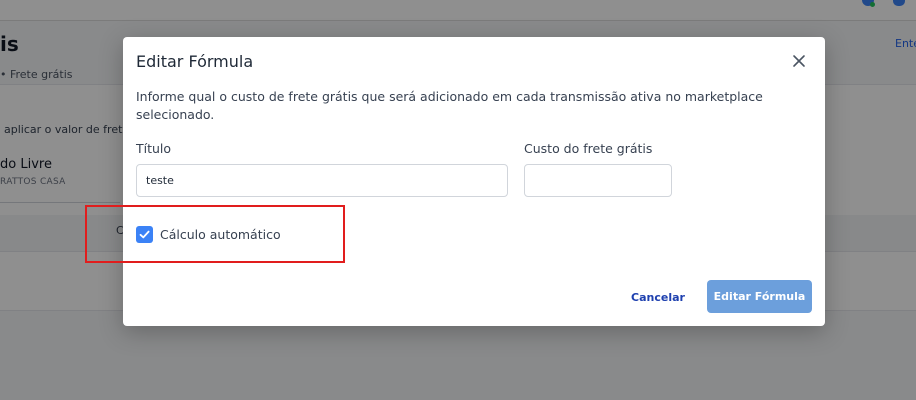  What do you see at coordinates (322, 180) in the screenshot?
I see `title-input` at bounding box center [322, 180].